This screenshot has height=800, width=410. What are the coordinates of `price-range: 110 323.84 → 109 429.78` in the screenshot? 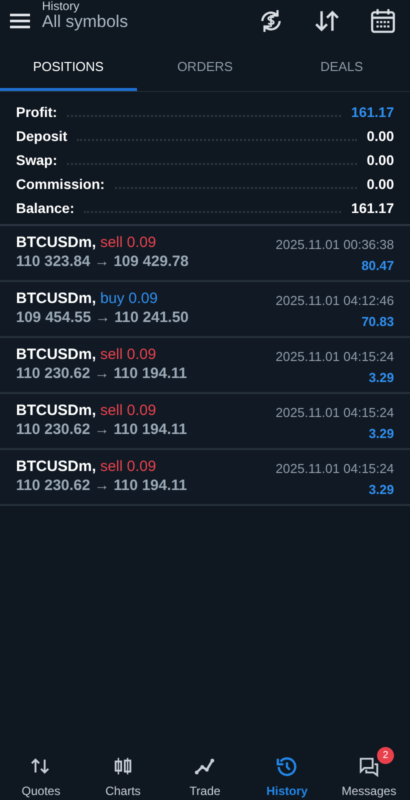 It's located at (102, 261).